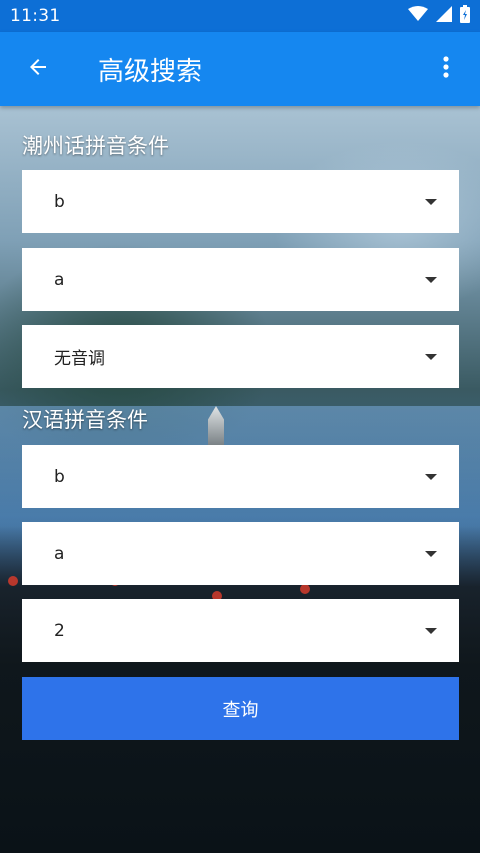  Describe the element at coordinates (418, 16) in the screenshot. I see `wifi-icon` at that location.